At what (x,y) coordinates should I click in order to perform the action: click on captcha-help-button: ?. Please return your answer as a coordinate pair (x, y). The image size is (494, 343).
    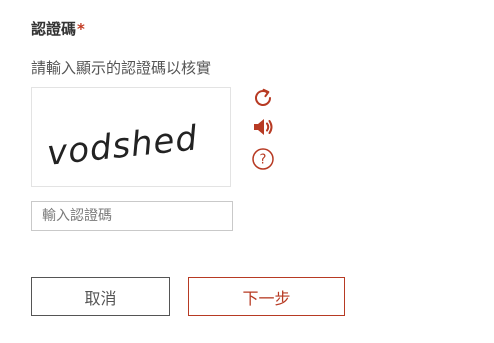
    Looking at the image, I should click on (263, 159).